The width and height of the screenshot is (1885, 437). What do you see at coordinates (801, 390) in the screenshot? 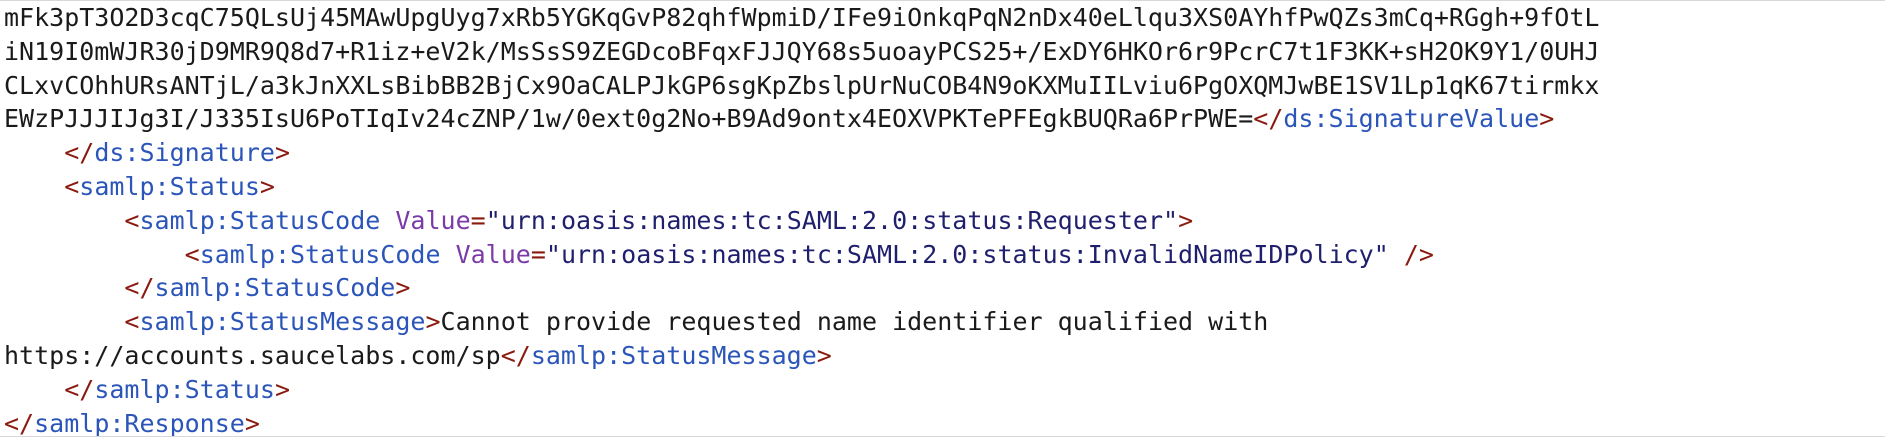
I see `code-line: </samlp:Status>` at bounding box center [801, 390].